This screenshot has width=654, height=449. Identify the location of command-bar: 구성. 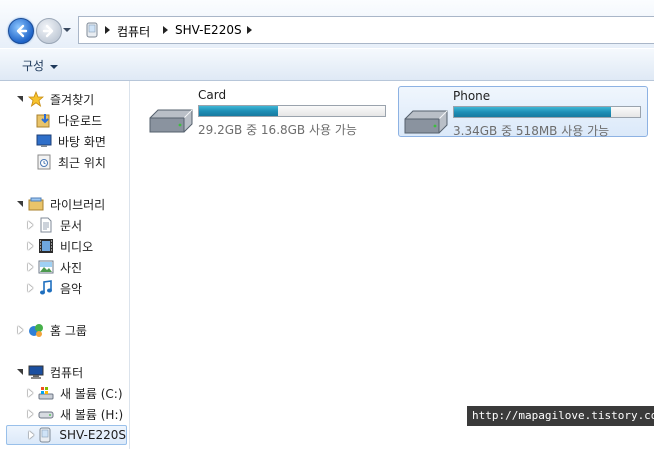
(327, 64).